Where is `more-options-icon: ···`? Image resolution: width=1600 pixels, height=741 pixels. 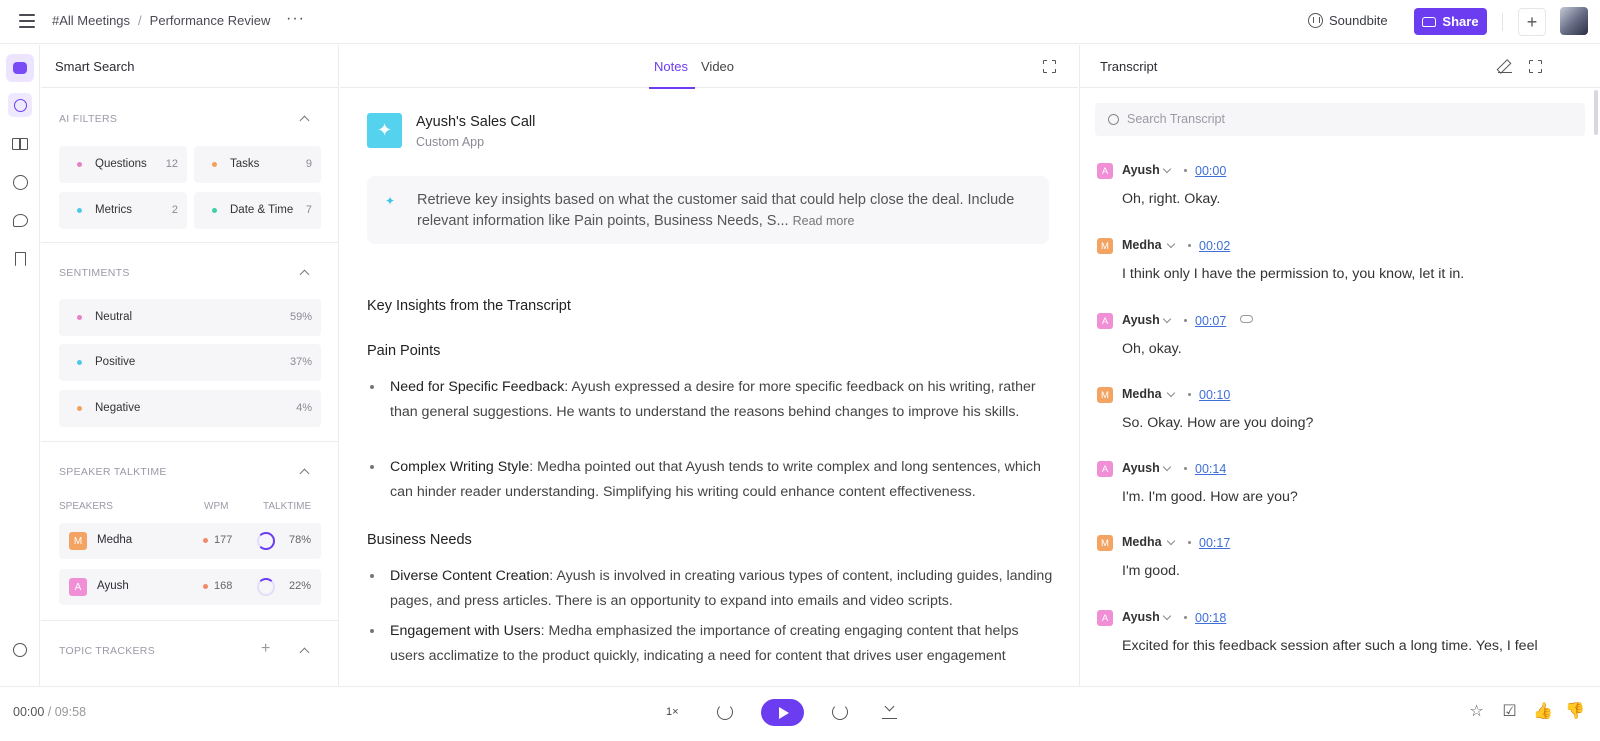
more-options-icon: ··· is located at coordinates (295, 19).